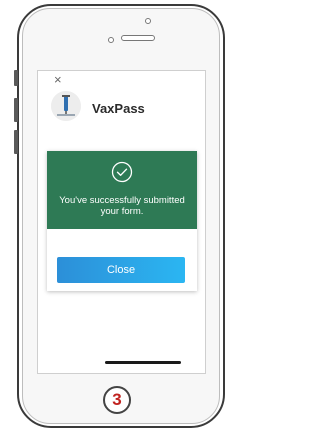  Describe the element at coordinates (16, 78) in the screenshot. I see `mute-switch` at that location.